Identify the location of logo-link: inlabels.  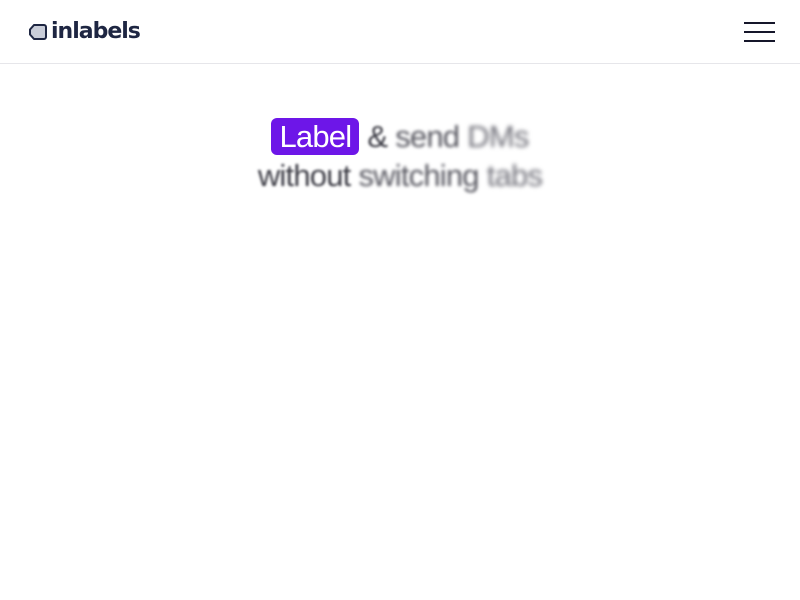
(84, 32).